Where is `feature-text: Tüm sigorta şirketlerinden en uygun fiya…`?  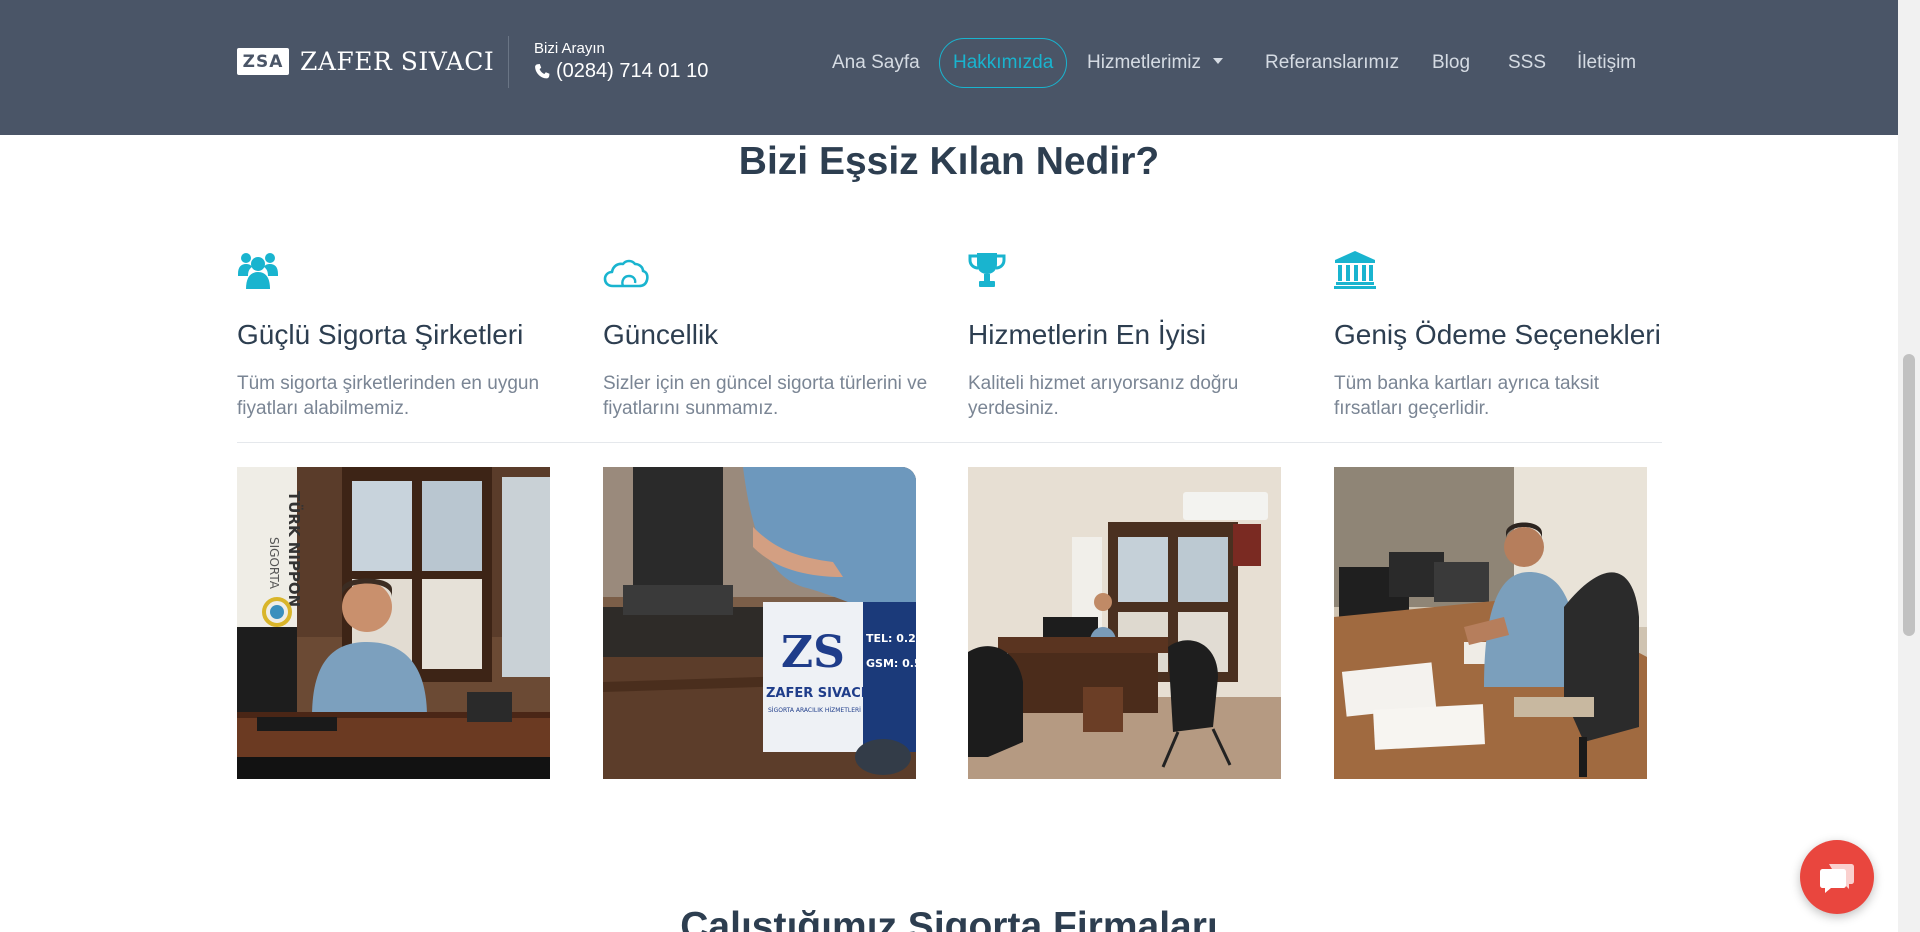 feature-text: Tüm sigorta şirketlerinden en uygun fiya… is located at coordinates (388, 396).